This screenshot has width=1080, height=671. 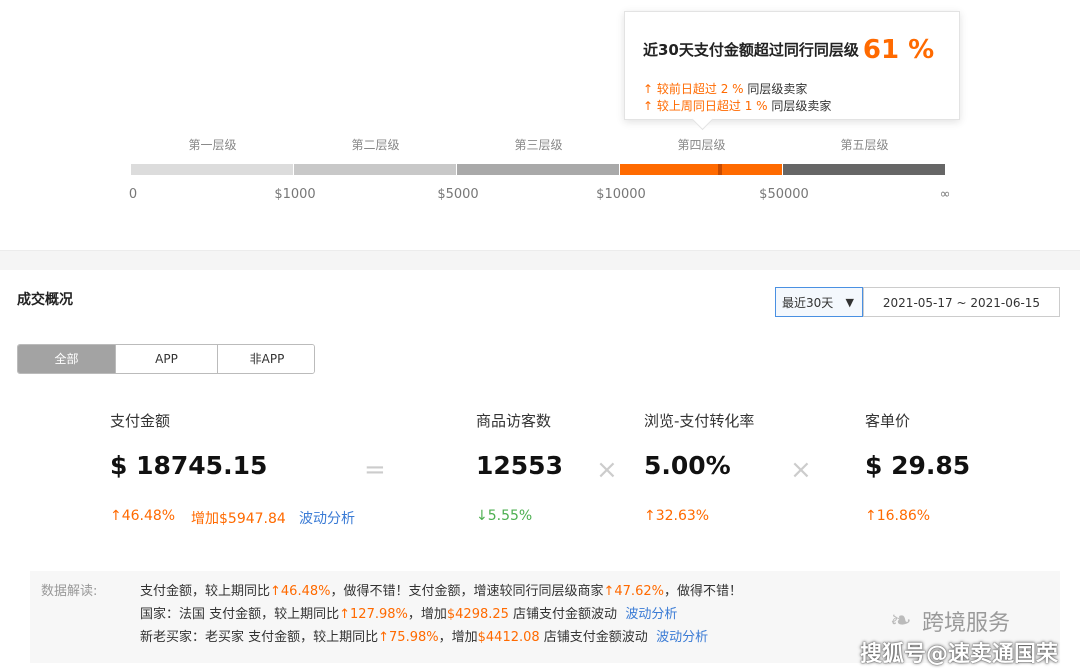 What do you see at coordinates (519, 465) in the screenshot?
I see `metric-visitors-value: 12553` at bounding box center [519, 465].